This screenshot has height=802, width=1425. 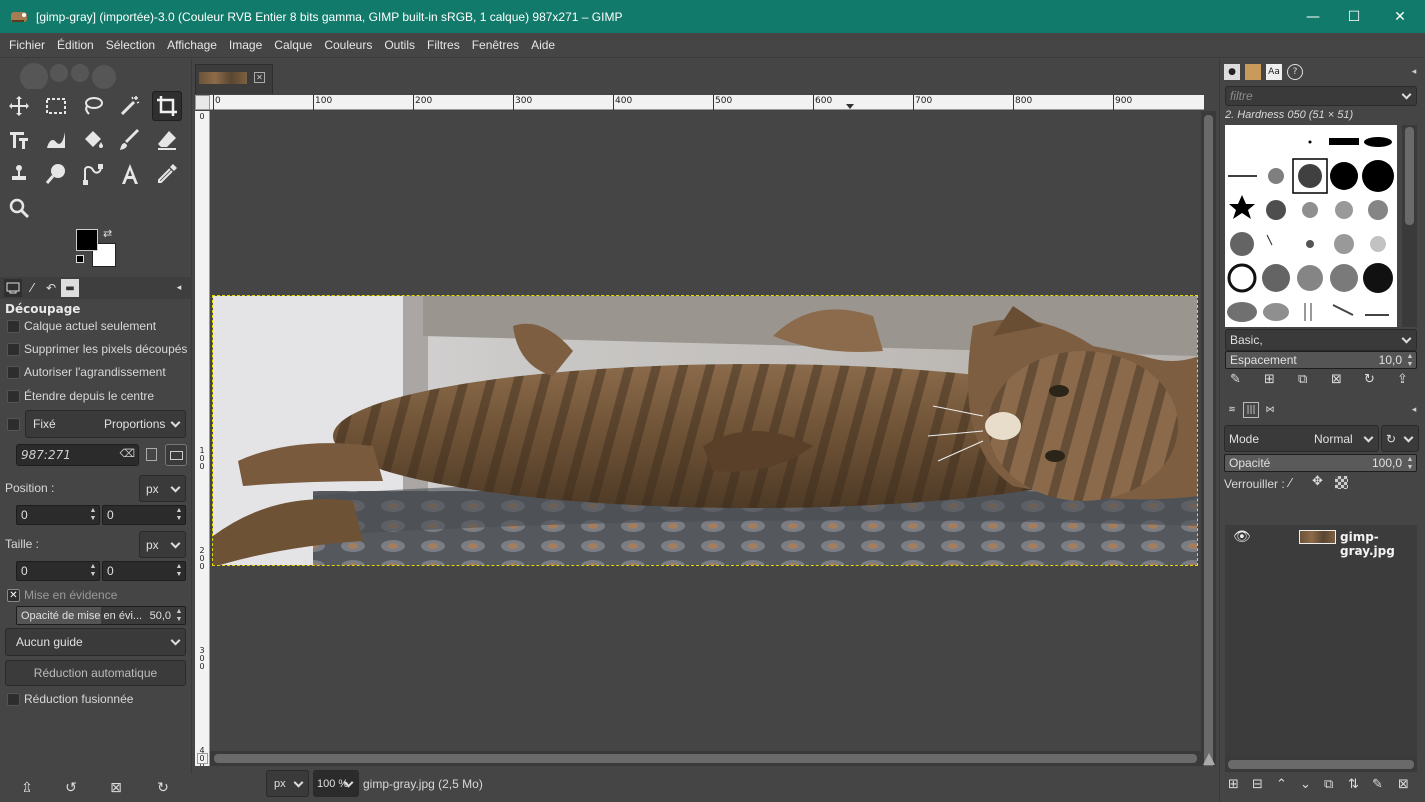 I want to click on size-w-spin: 0 ▲ ▼, so click(x=58, y=571).